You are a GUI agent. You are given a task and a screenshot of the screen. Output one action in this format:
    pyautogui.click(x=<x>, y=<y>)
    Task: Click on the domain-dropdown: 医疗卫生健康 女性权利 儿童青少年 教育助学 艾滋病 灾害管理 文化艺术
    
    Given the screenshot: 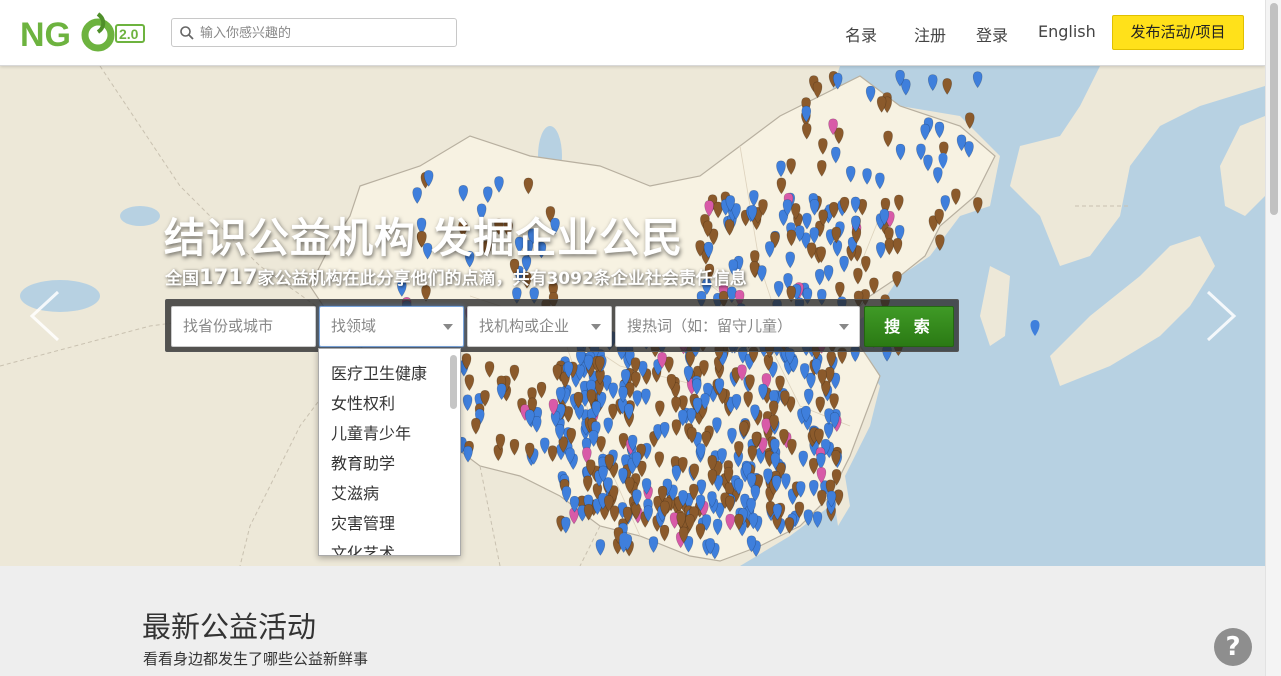 What is the action you would take?
    pyautogui.click(x=389, y=452)
    